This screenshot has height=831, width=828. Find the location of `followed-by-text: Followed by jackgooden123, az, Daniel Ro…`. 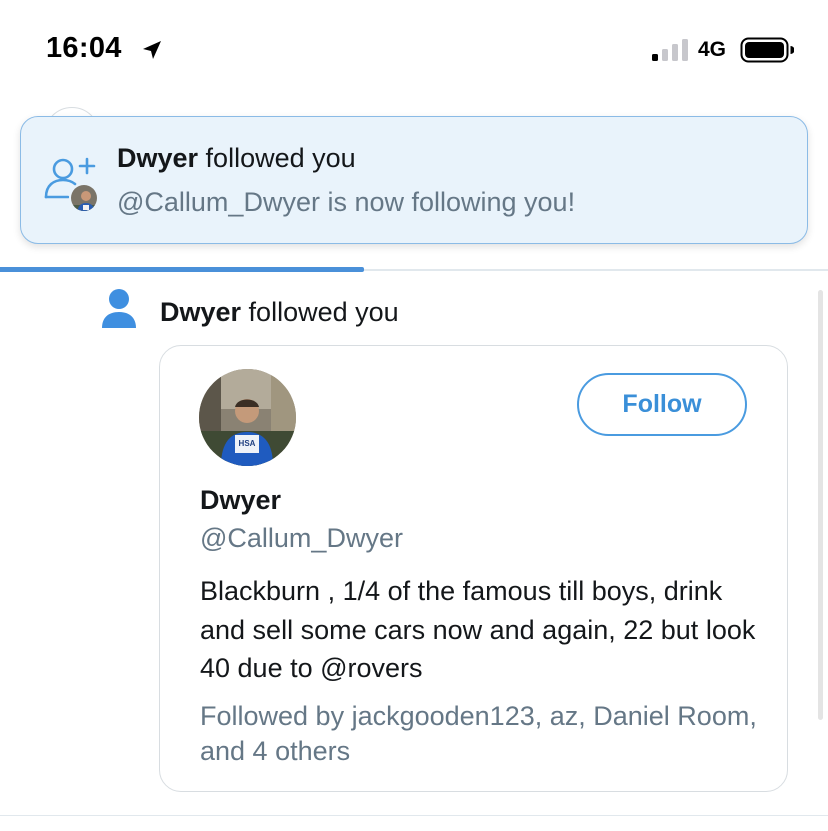

followed-by-text: Followed by jackgooden123, az, Daniel Ro… is located at coordinates (478, 733).